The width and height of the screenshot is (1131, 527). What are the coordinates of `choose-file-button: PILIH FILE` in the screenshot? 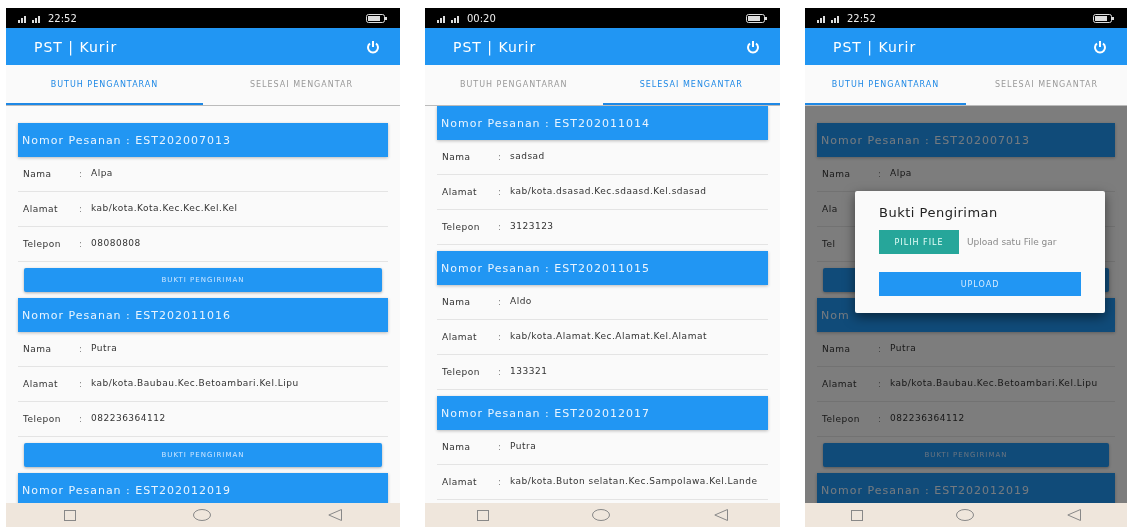 It's located at (919, 242).